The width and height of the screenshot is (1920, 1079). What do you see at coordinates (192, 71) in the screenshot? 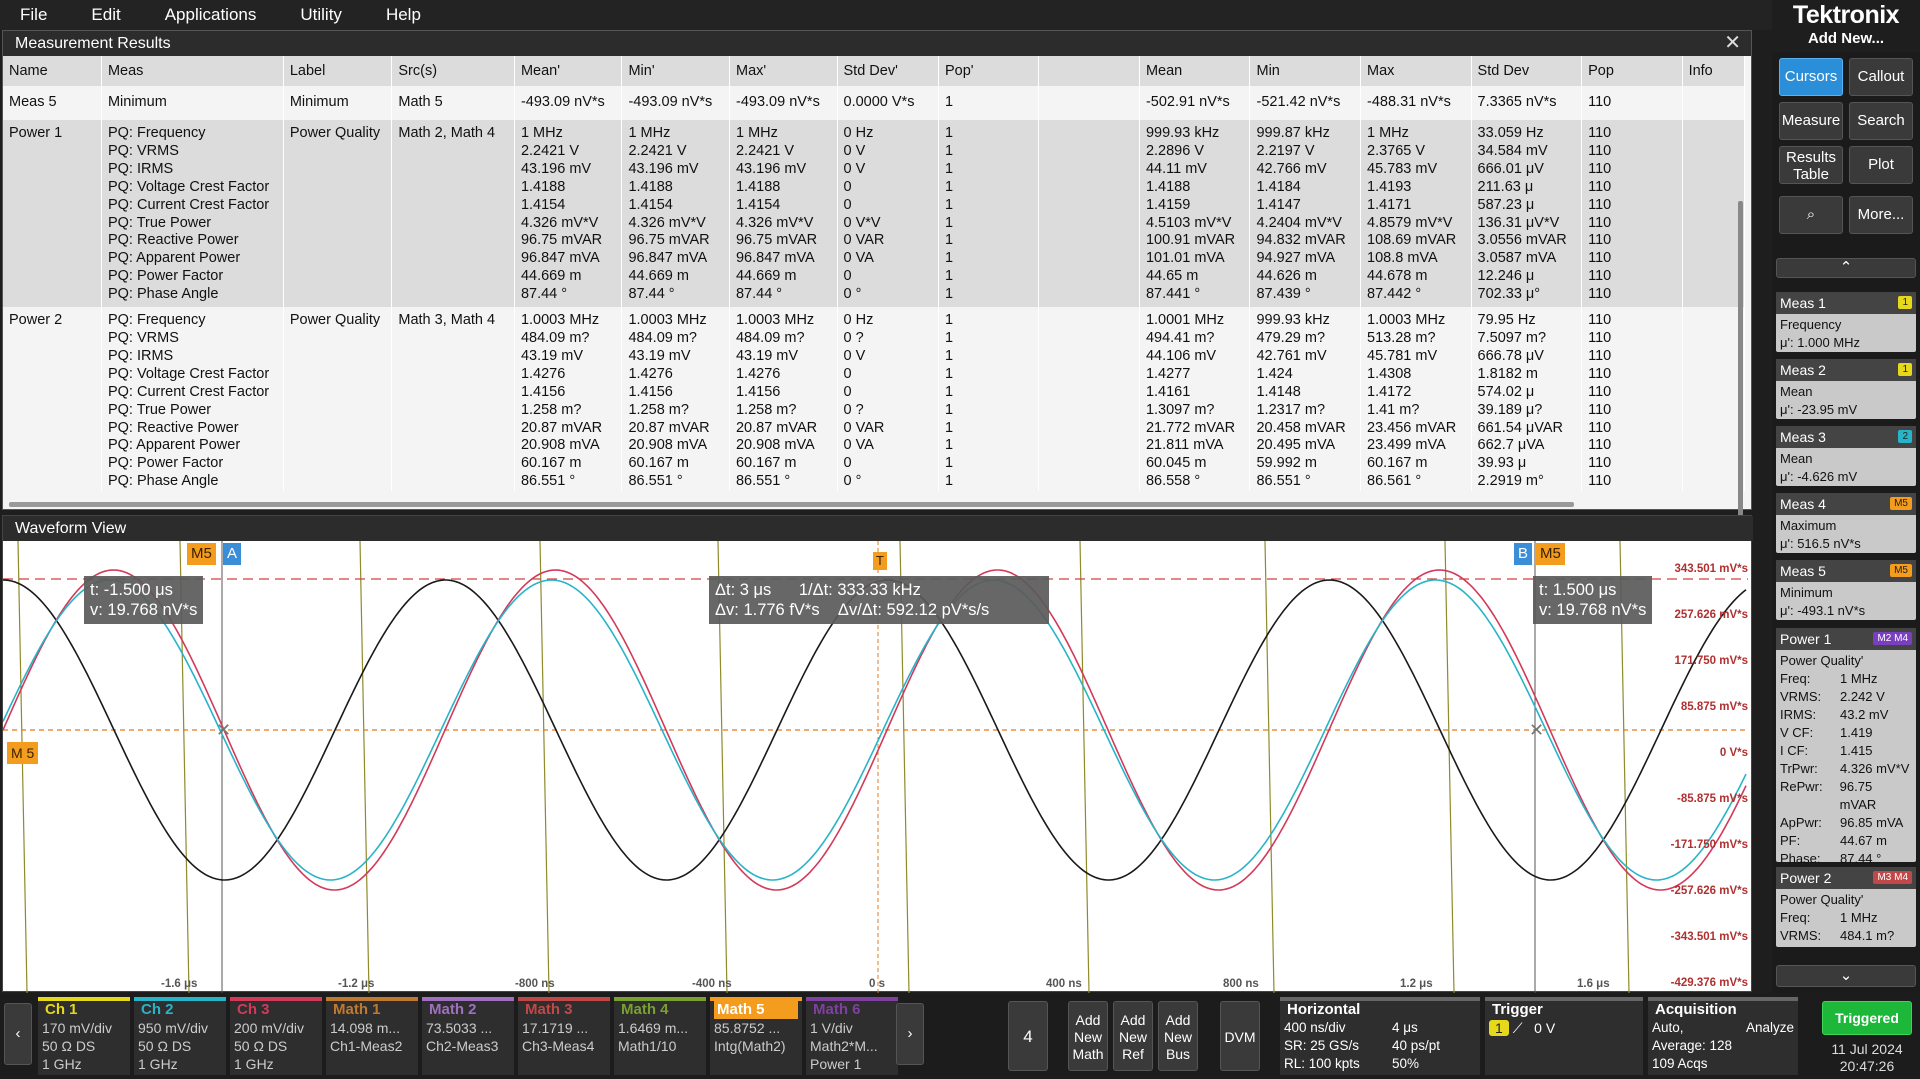
I see `col-header: Meas` at bounding box center [192, 71].